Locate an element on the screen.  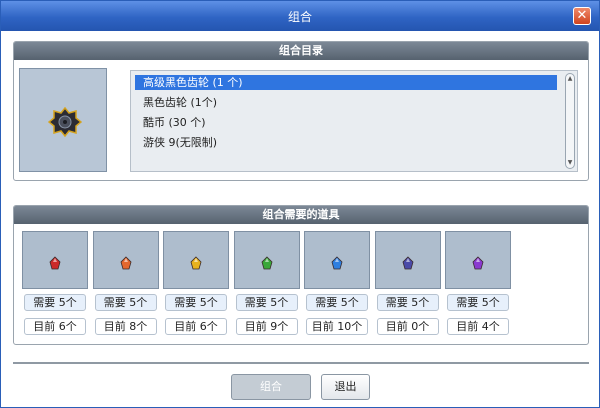
exit-button: 退出 is located at coordinates (345, 387).